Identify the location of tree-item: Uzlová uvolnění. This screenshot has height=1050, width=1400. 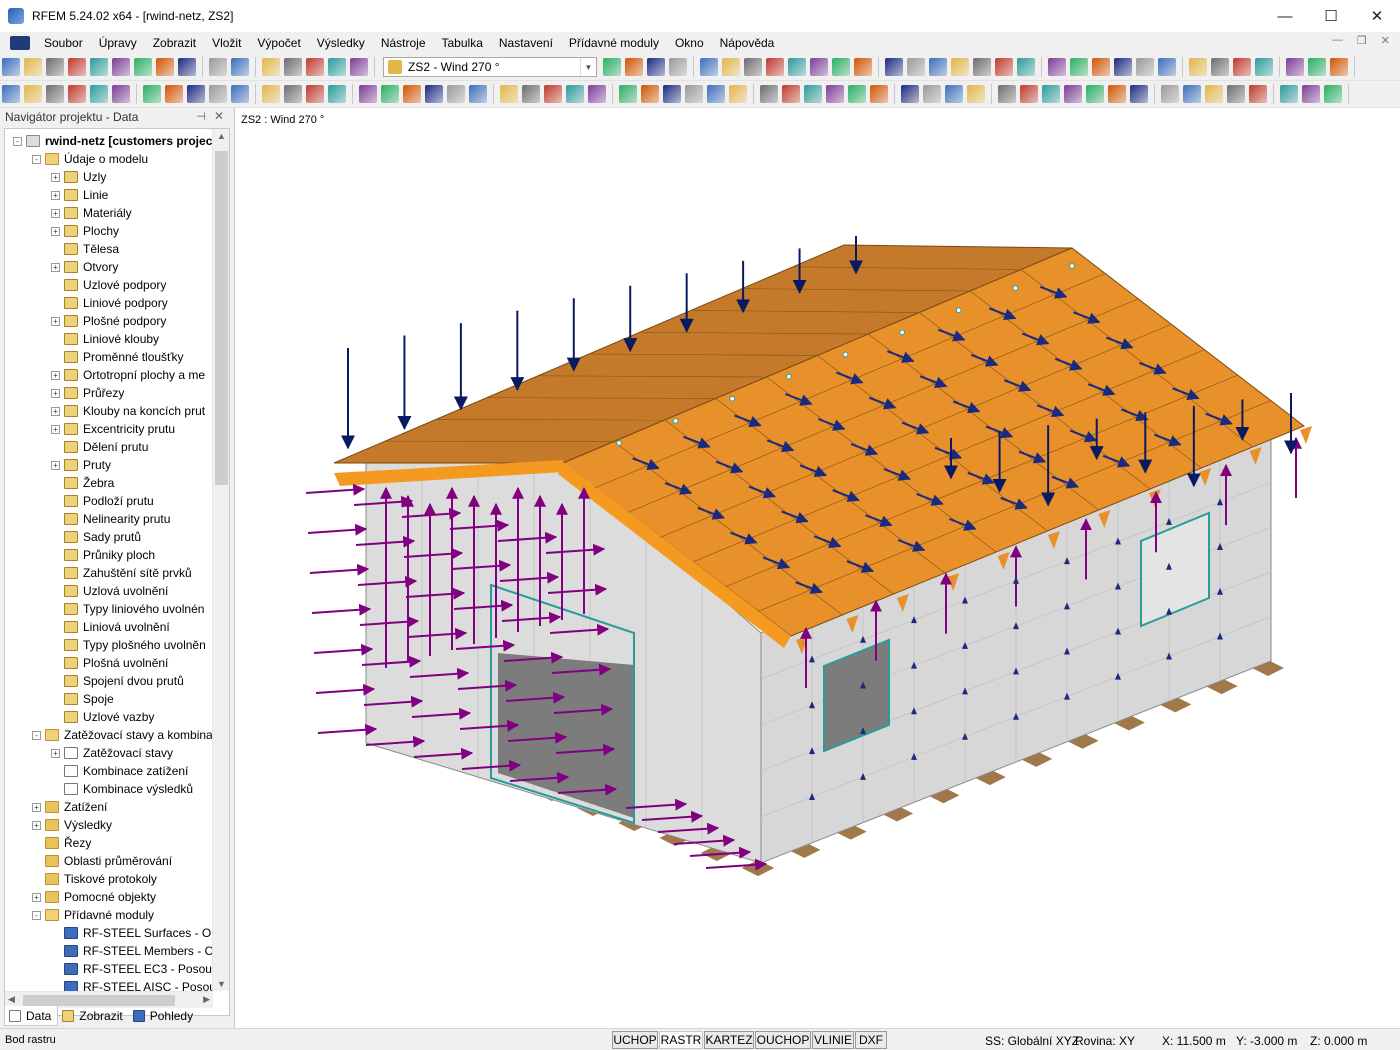
(109, 591).